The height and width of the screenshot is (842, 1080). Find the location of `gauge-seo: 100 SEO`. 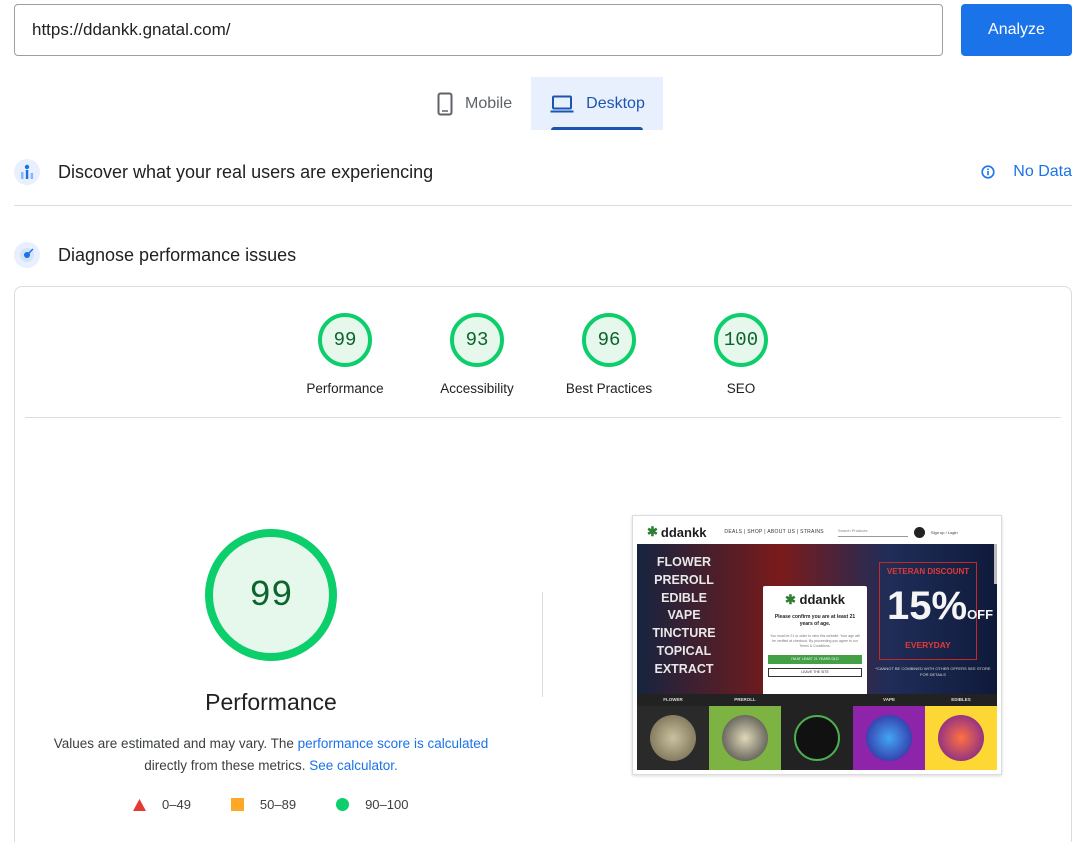

gauge-seo: 100 SEO is located at coordinates (741, 354).